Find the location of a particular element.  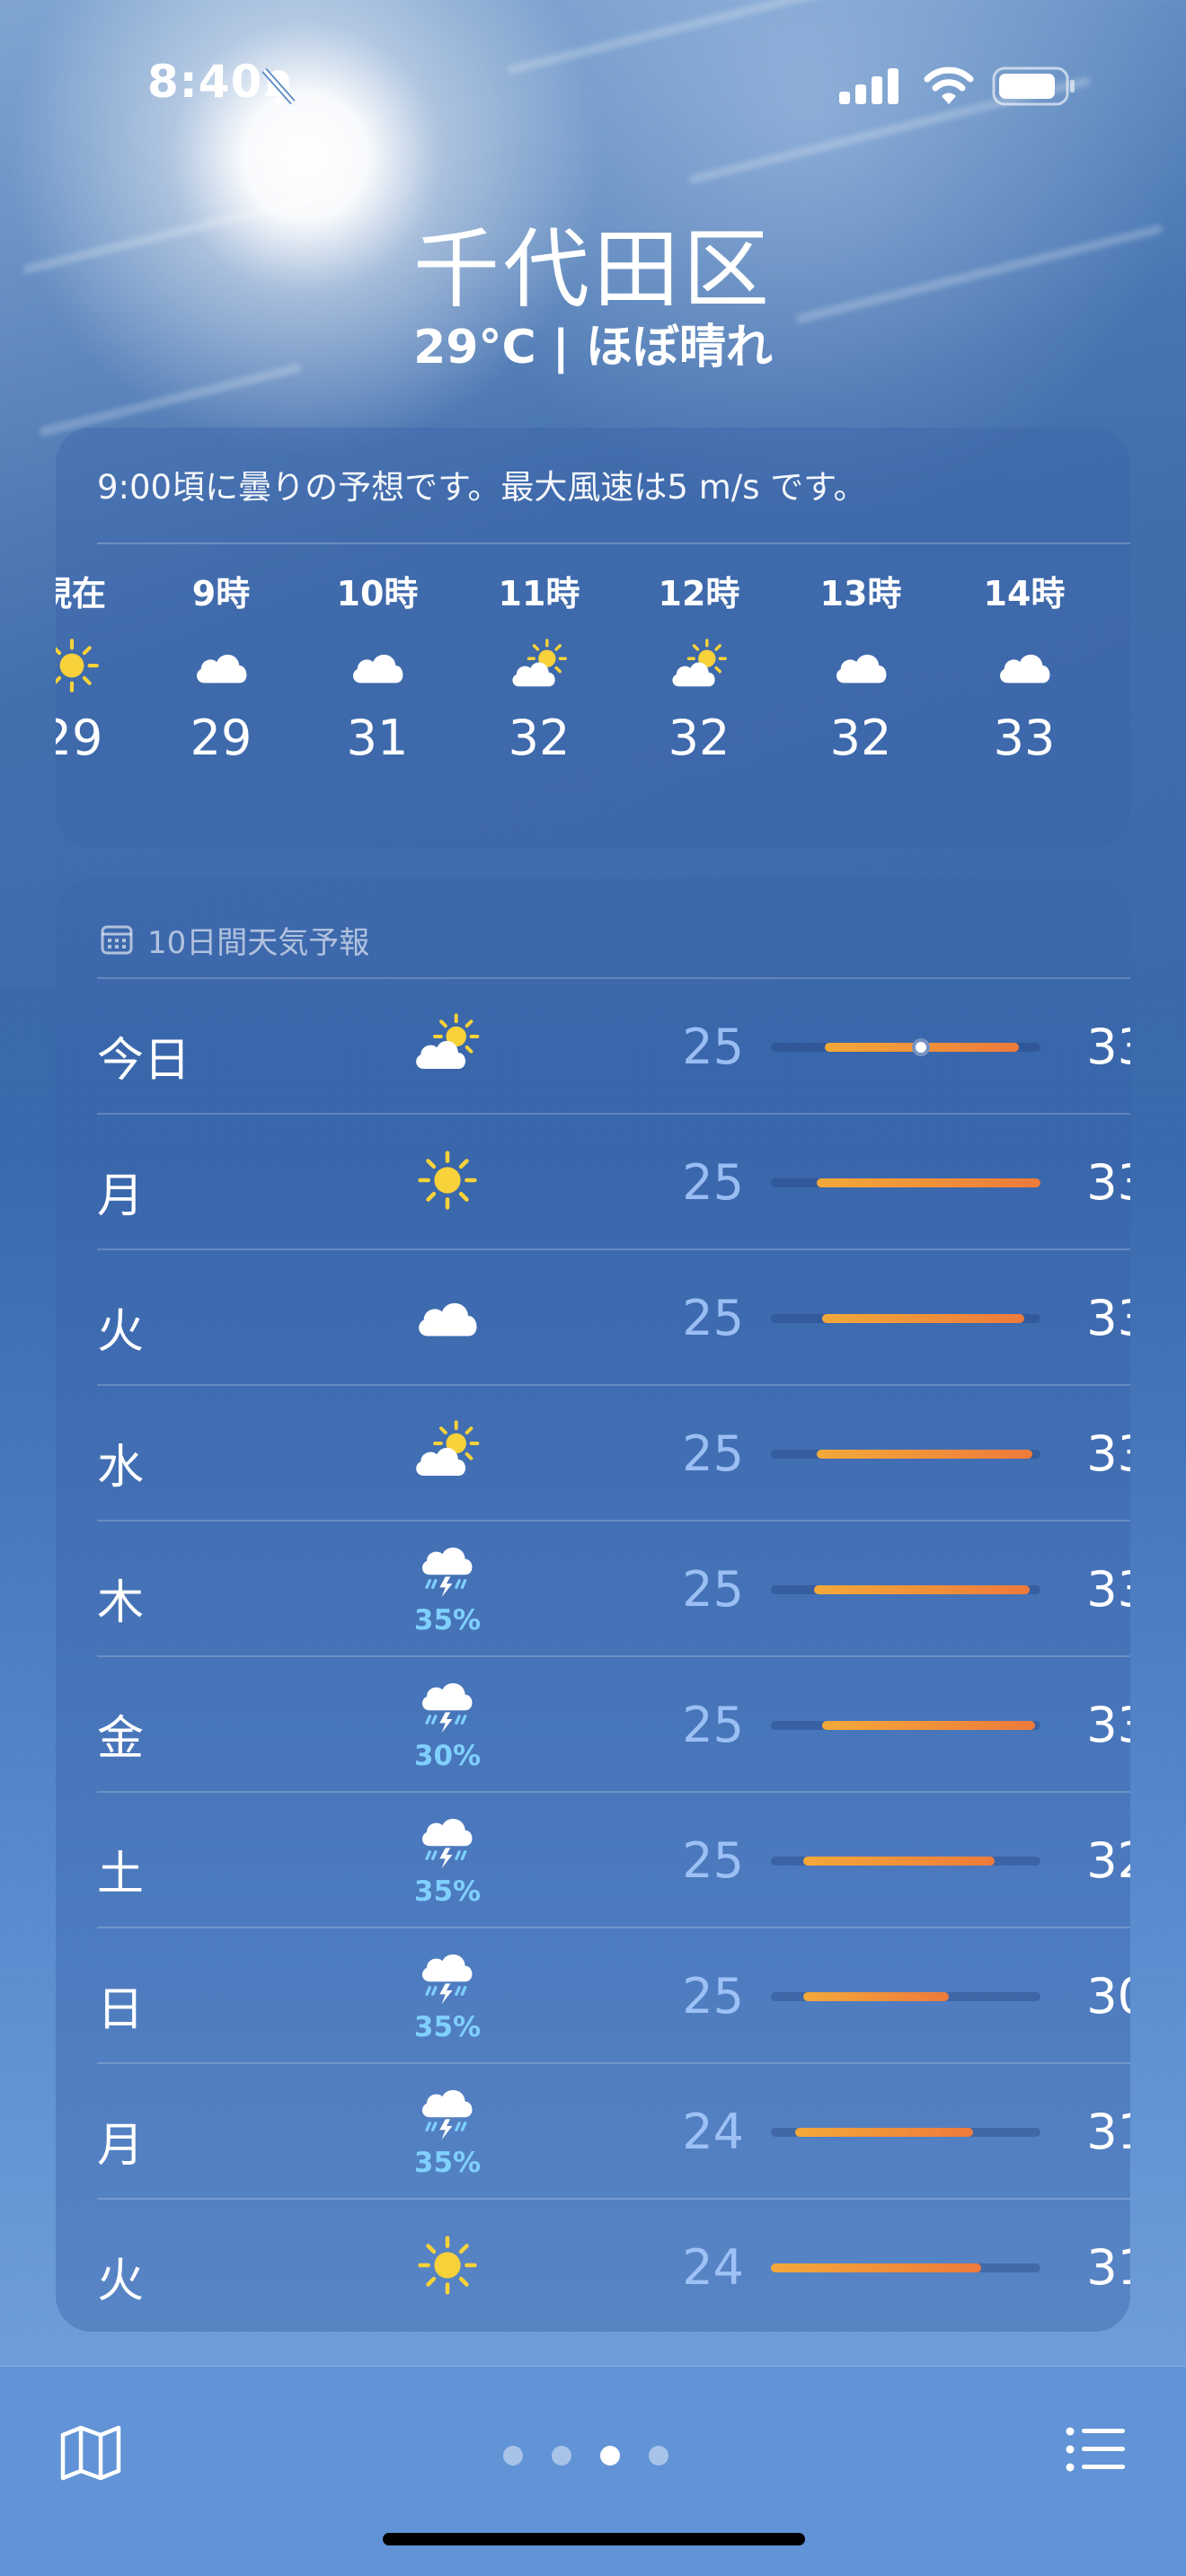

ten-day-header-label: 10日間天気予報 is located at coordinates (258, 942).